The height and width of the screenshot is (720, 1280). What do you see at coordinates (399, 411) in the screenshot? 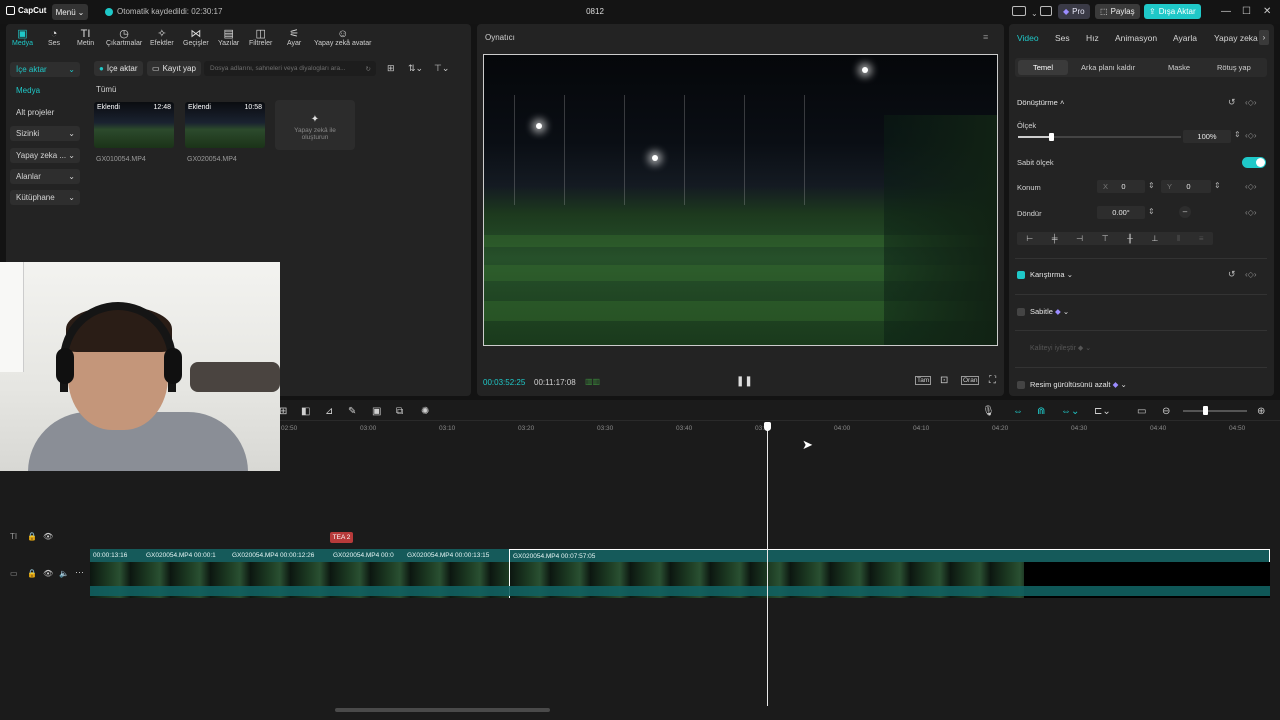
I see `export-frame-icon: ⧉` at bounding box center [399, 411].